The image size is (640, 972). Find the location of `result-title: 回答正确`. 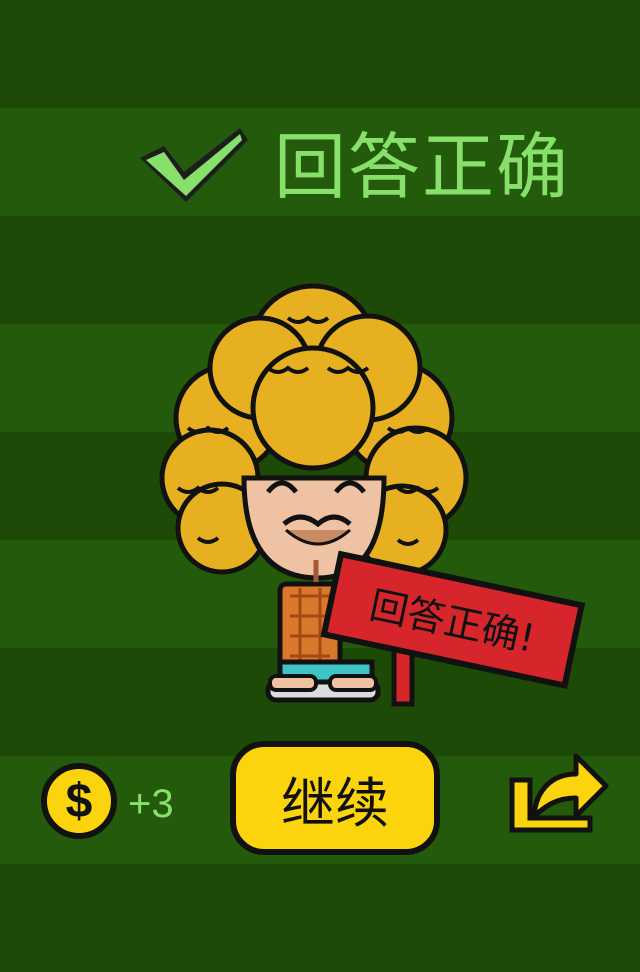

result-title: 回答正确 is located at coordinates (422, 167).